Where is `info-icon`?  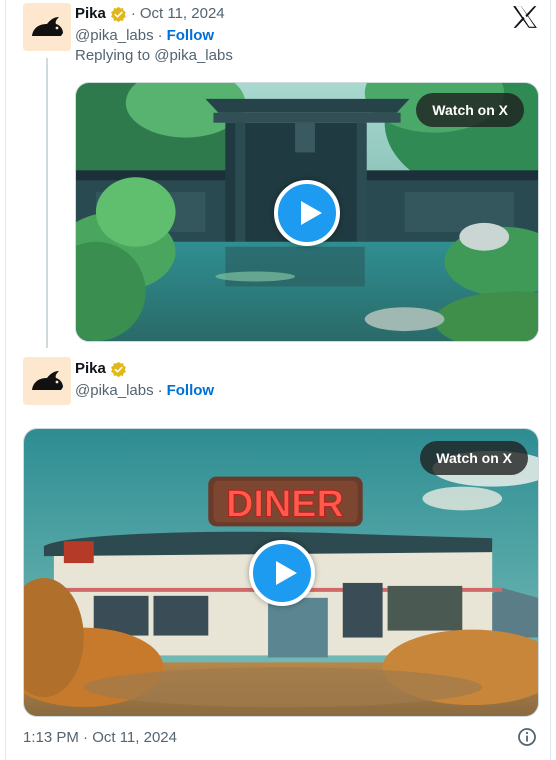
info-icon is located at coordinates (527, 737).